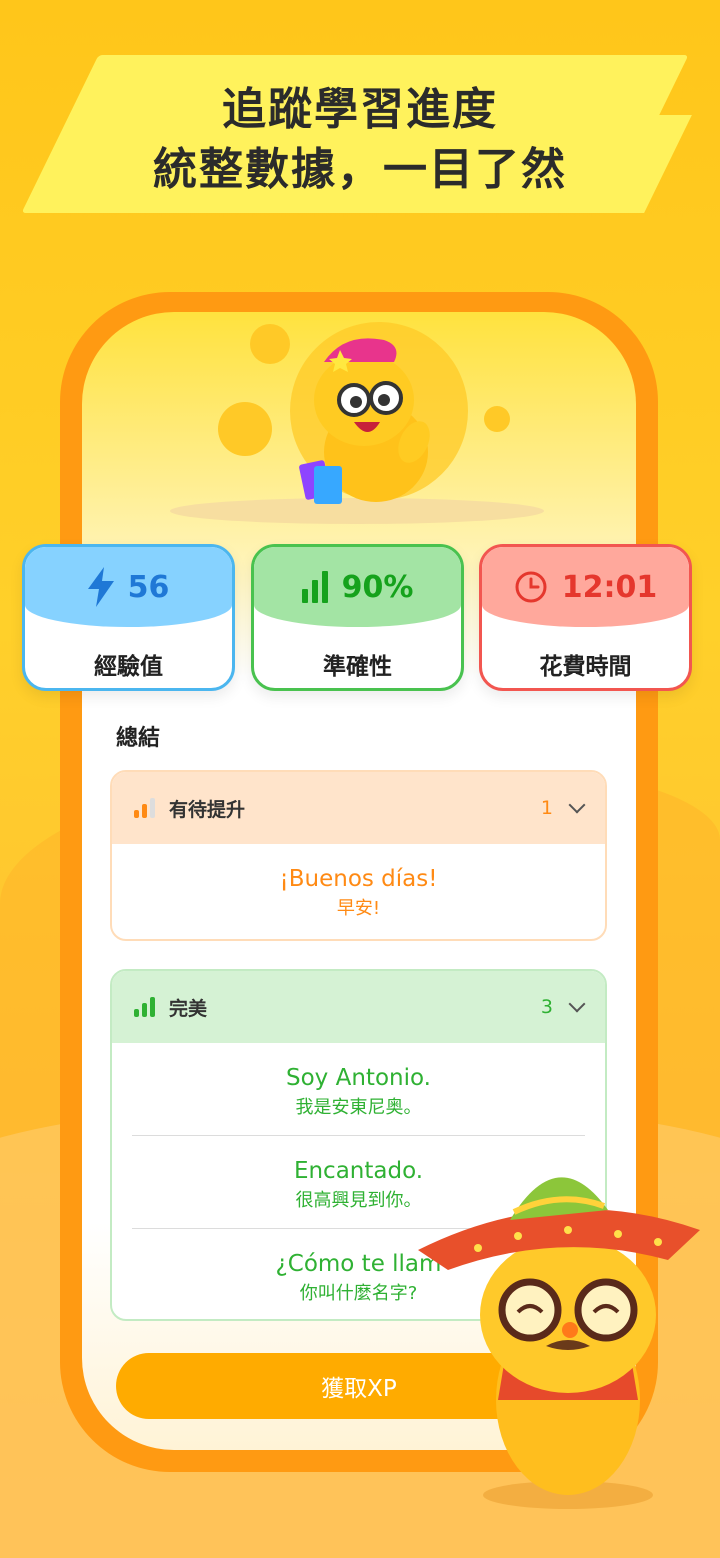 Image resolution: width=720 pixels, height=1558 pixels. What do you see at coordinates (128, 617) in the screenshot?
I see `stat-card-xp: 56 經驗值` at bounding box center [128, 617].